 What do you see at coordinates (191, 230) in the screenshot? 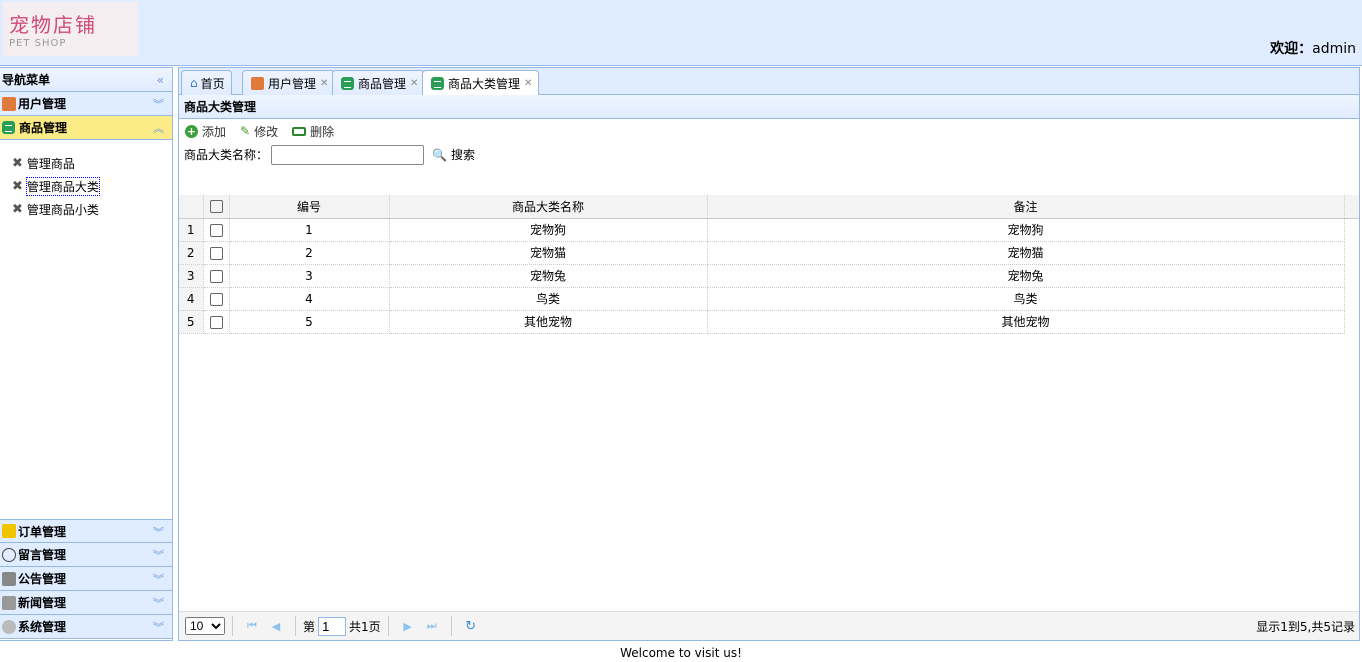
I see `row-number: 1` at bounding box center [191, 230].